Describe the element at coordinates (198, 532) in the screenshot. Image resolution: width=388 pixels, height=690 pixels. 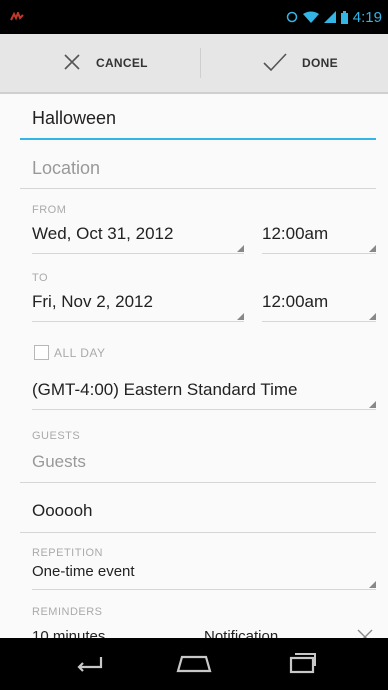
I see `description-underline` at that location.